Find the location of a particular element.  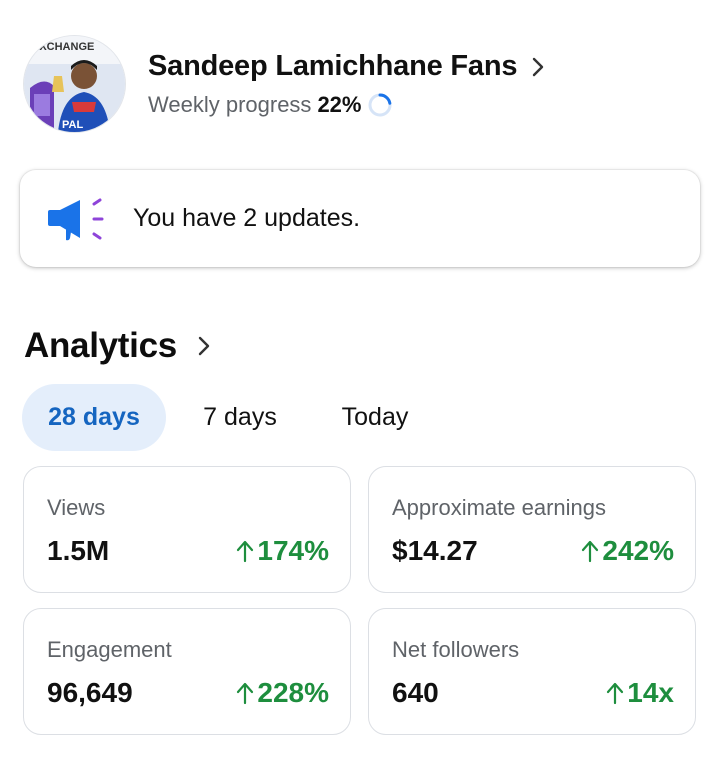

stat-label: Net followers is located at coordinates (456, 649).